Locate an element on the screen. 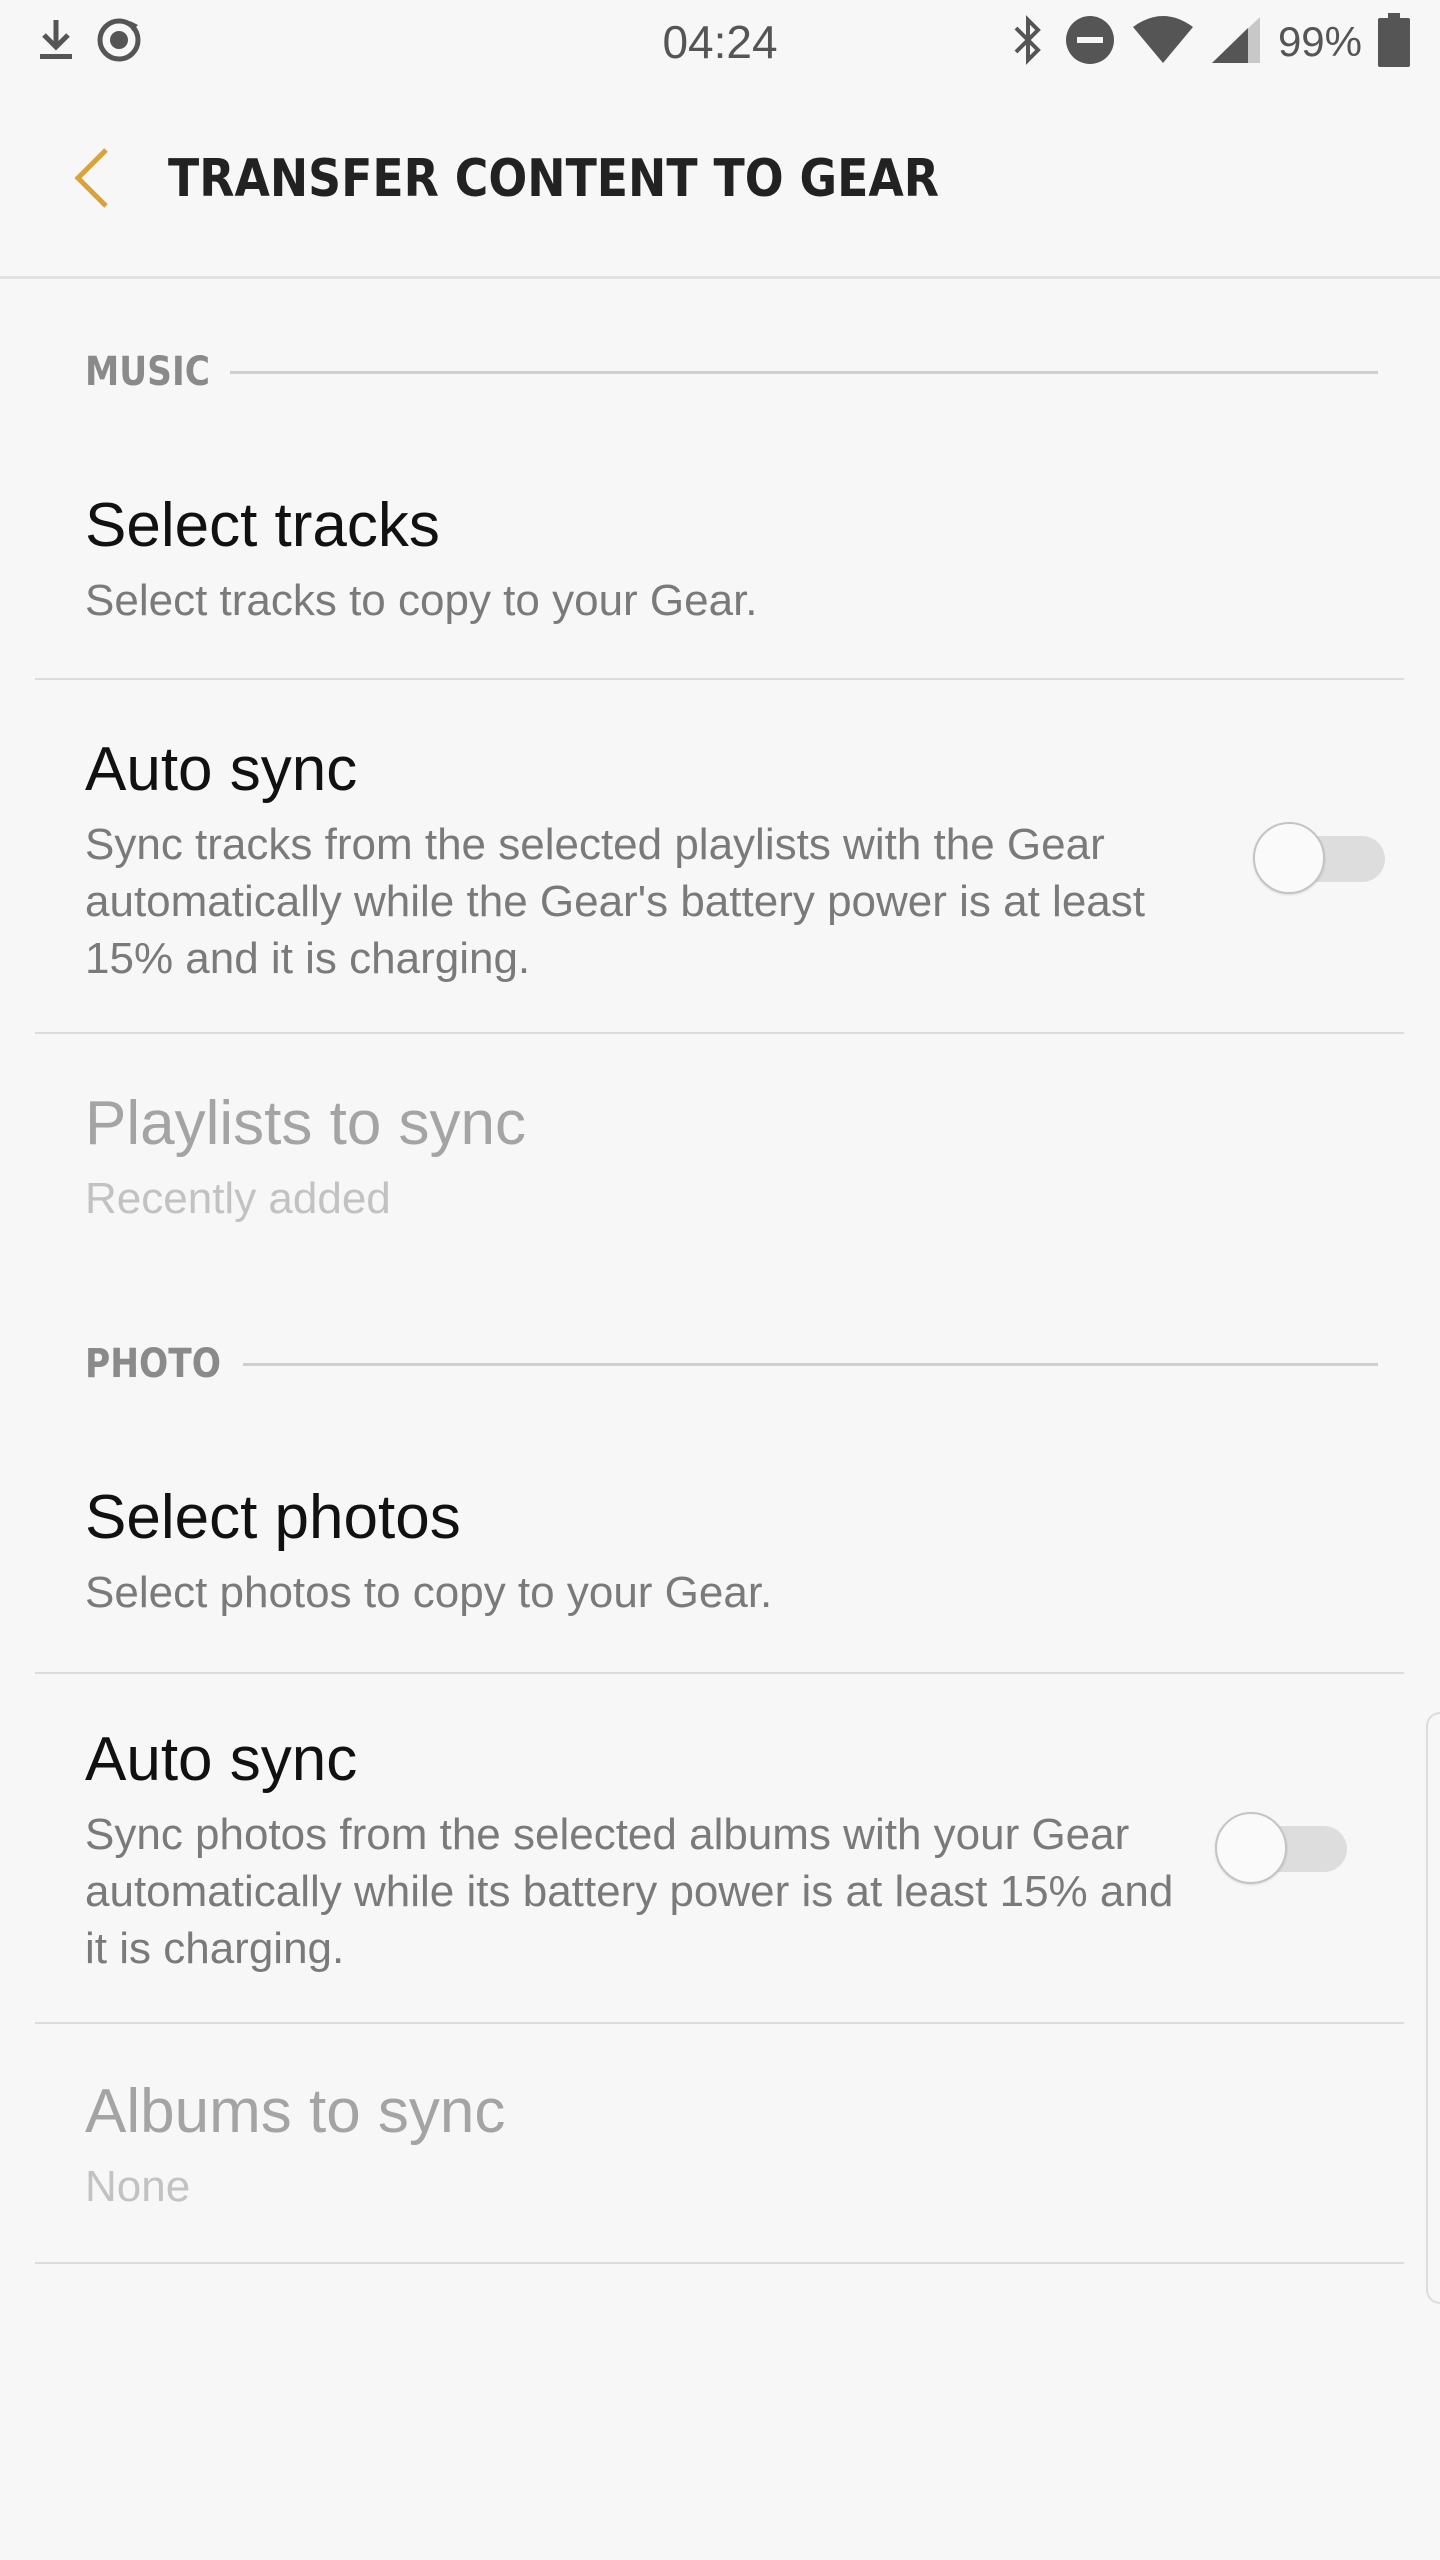 This screenshot has width=1440, height=2560. select-tracks-title: Select tracks is located at coordinates (262, 525).